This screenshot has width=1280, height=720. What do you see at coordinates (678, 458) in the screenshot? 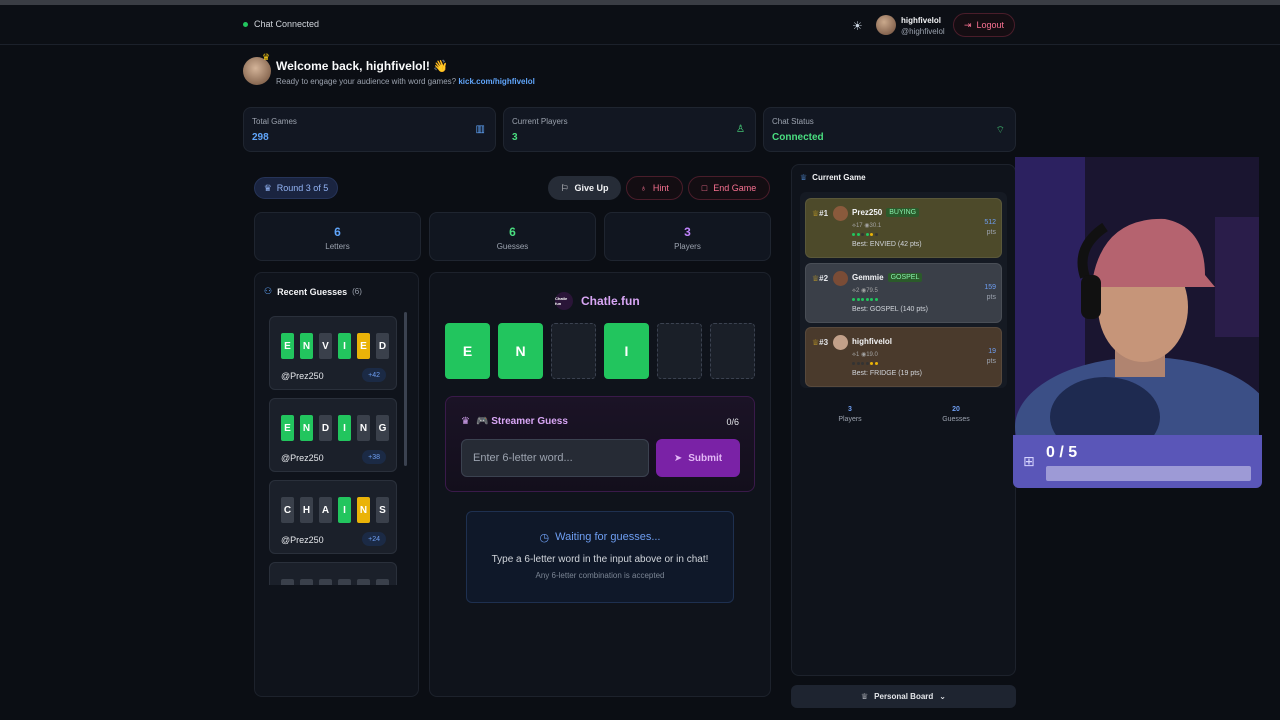
I see `send-icon: ➤` at bounding box center [678, 458].